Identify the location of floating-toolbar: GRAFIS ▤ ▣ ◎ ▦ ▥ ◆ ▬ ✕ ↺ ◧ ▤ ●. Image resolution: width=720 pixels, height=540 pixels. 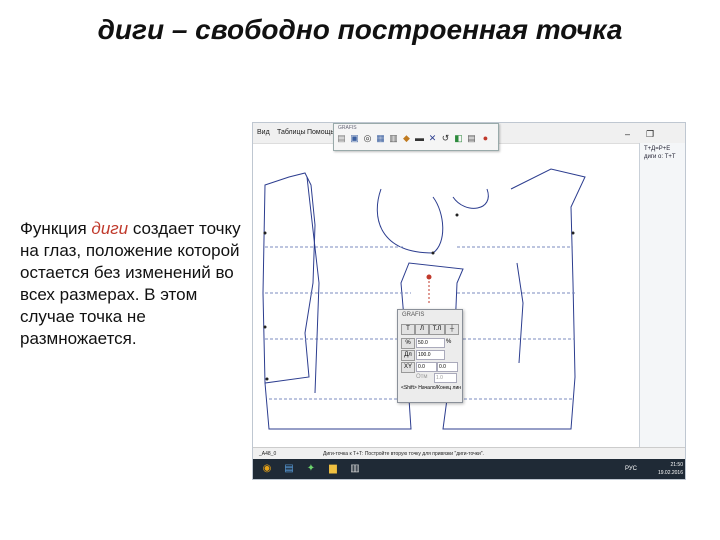
(416, 137).